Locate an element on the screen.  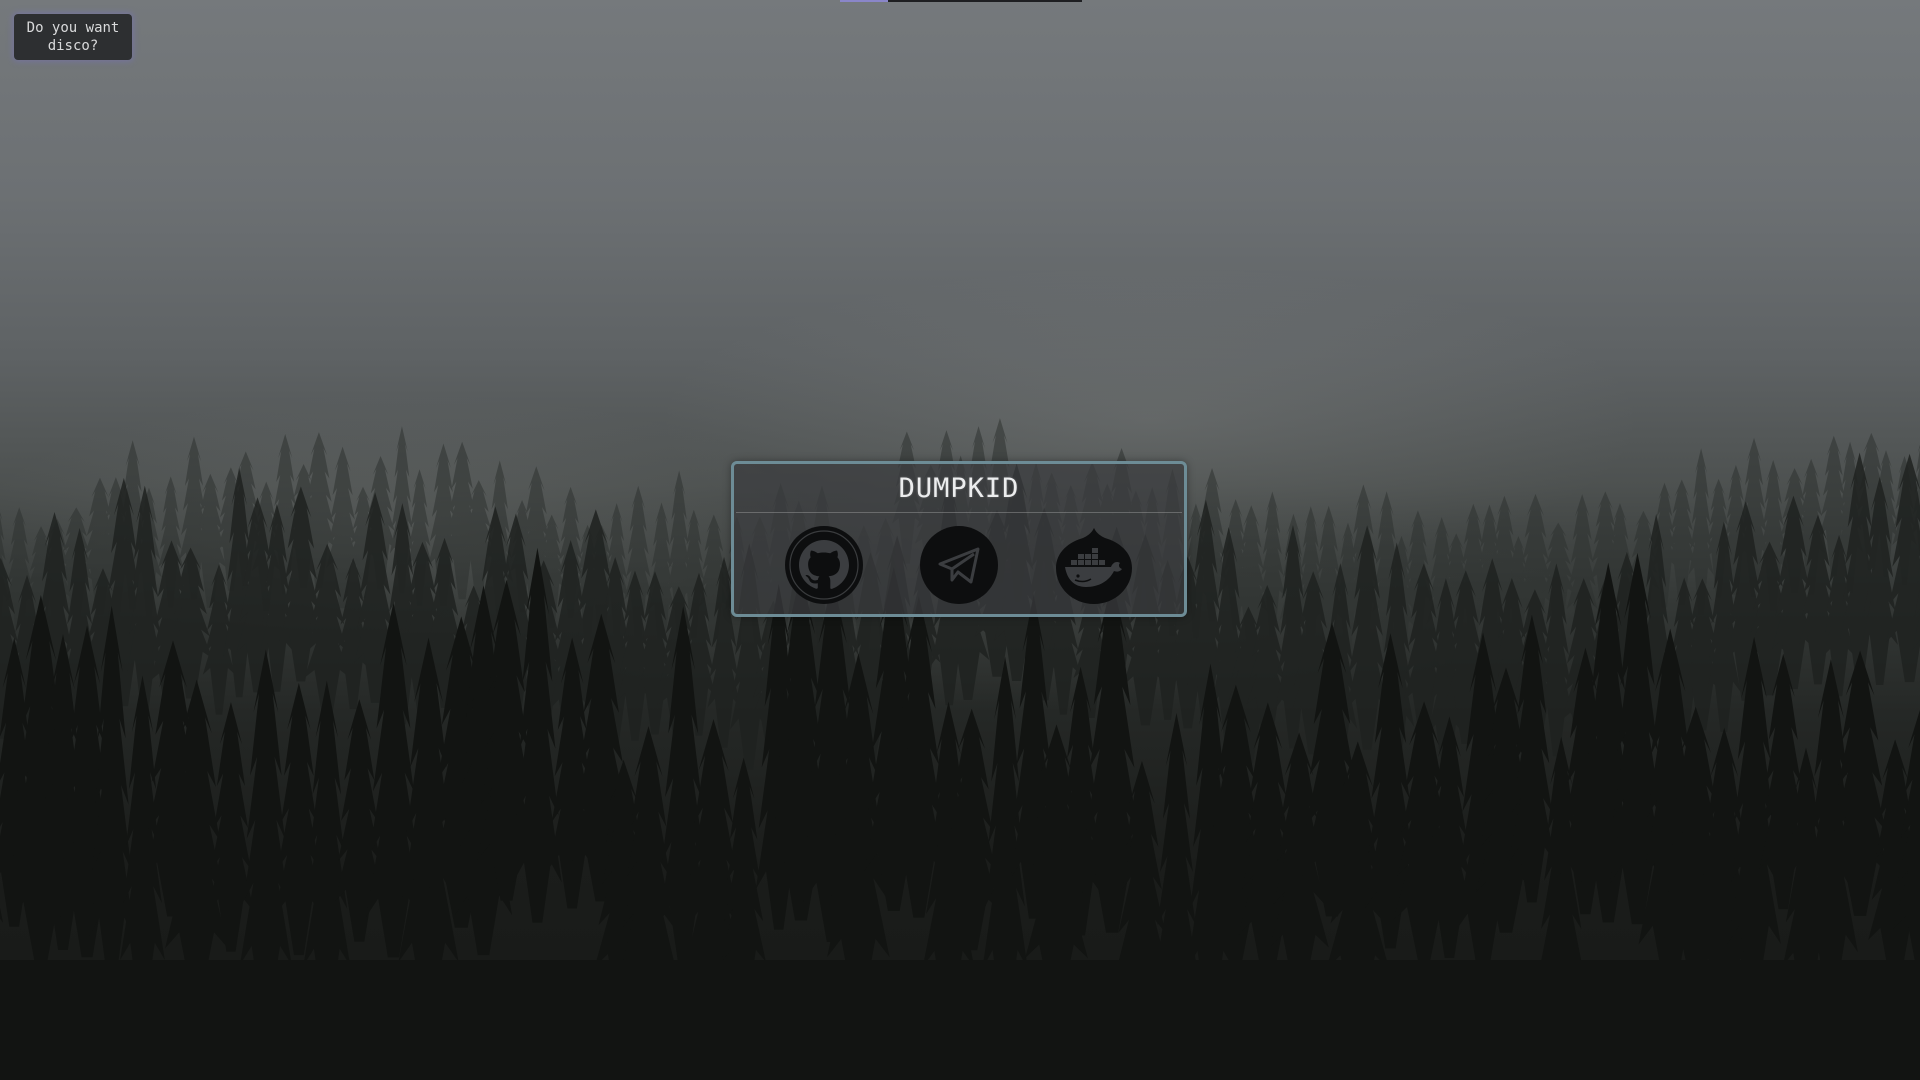
social-links is located at coordinates (959, 559).